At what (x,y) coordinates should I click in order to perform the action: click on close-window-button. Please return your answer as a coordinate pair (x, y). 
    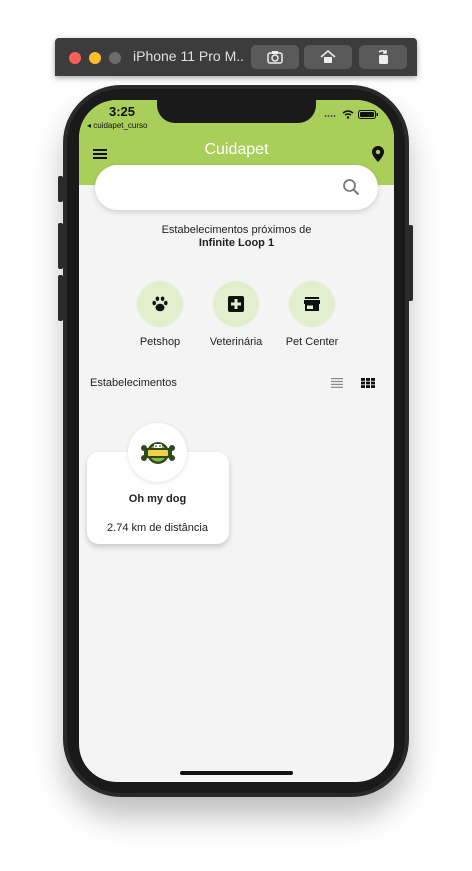
    Looking at the image, I should click on (75, 58).